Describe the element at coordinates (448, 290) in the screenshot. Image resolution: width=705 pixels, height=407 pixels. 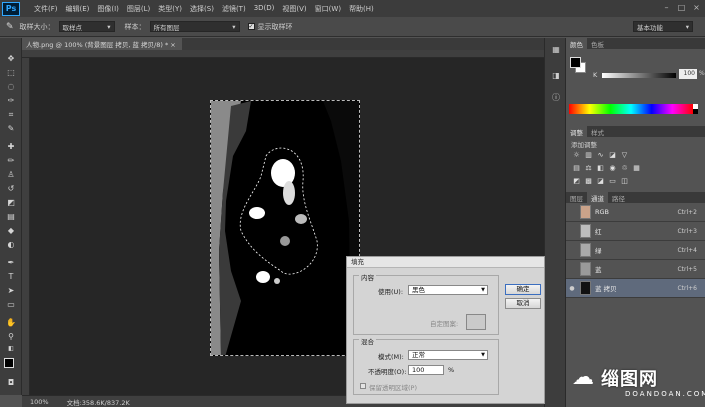
I see `use-select: 黑色 ▼` at that location.